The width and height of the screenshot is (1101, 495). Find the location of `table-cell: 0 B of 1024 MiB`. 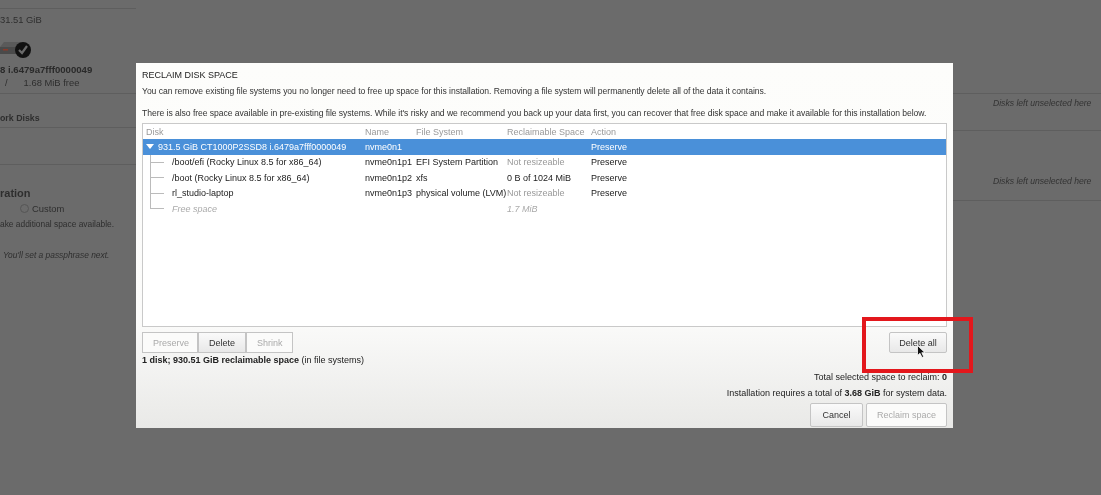

table-cell: 0 B of 1024 MiB is located at coordinates (539, 177).